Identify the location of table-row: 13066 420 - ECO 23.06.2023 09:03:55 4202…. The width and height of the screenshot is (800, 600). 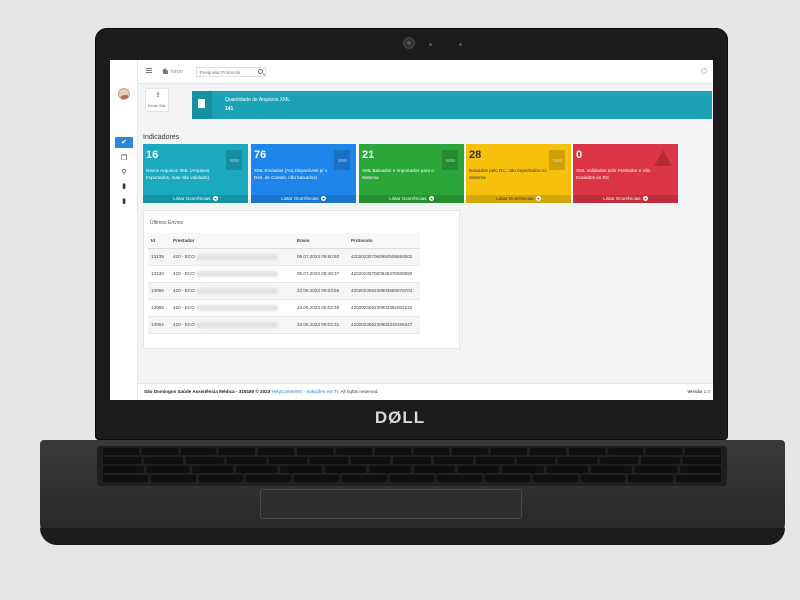
(284, 291).